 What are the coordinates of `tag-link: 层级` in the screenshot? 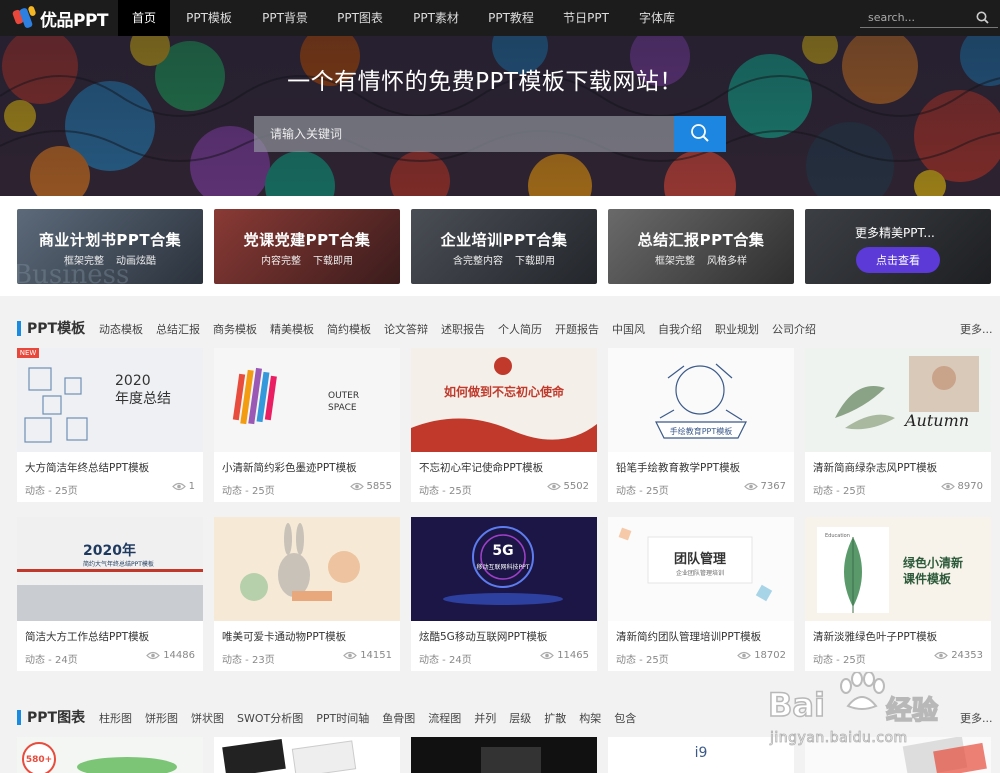 It's located at (520, 718).